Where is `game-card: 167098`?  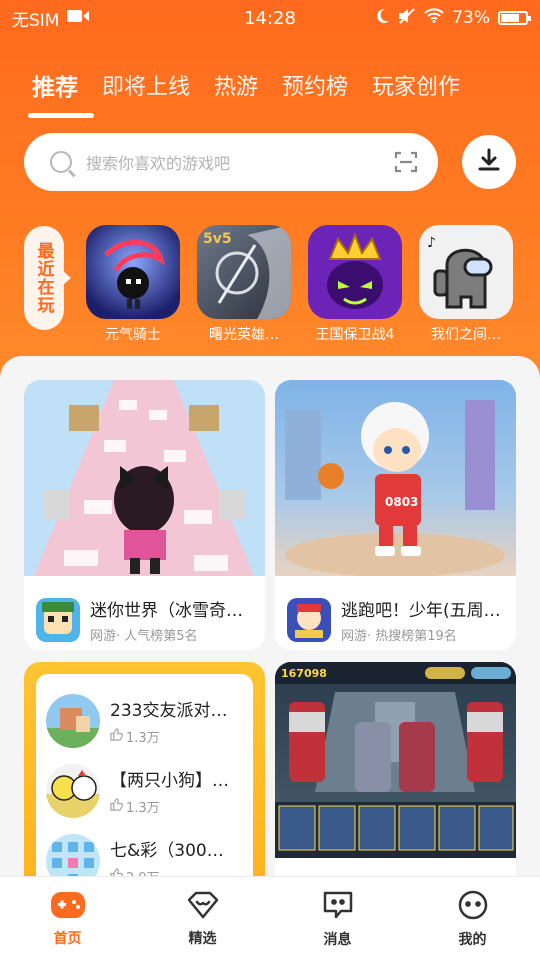 game-card: 167098 is located at coordinates (395, 769).